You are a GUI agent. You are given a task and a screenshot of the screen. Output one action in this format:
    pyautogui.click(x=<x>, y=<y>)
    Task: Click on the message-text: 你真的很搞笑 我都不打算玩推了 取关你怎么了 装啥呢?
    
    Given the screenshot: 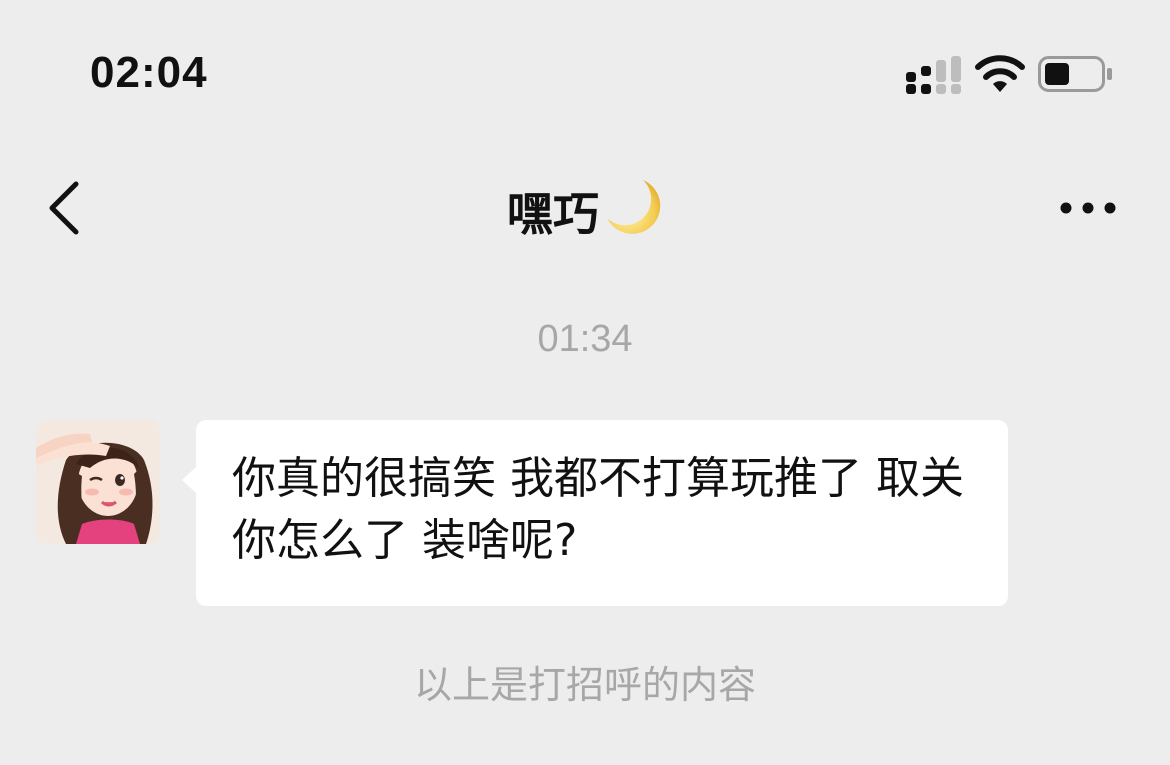 What is the action you would take?
    pyautogui.click(x=598, y=509)
    